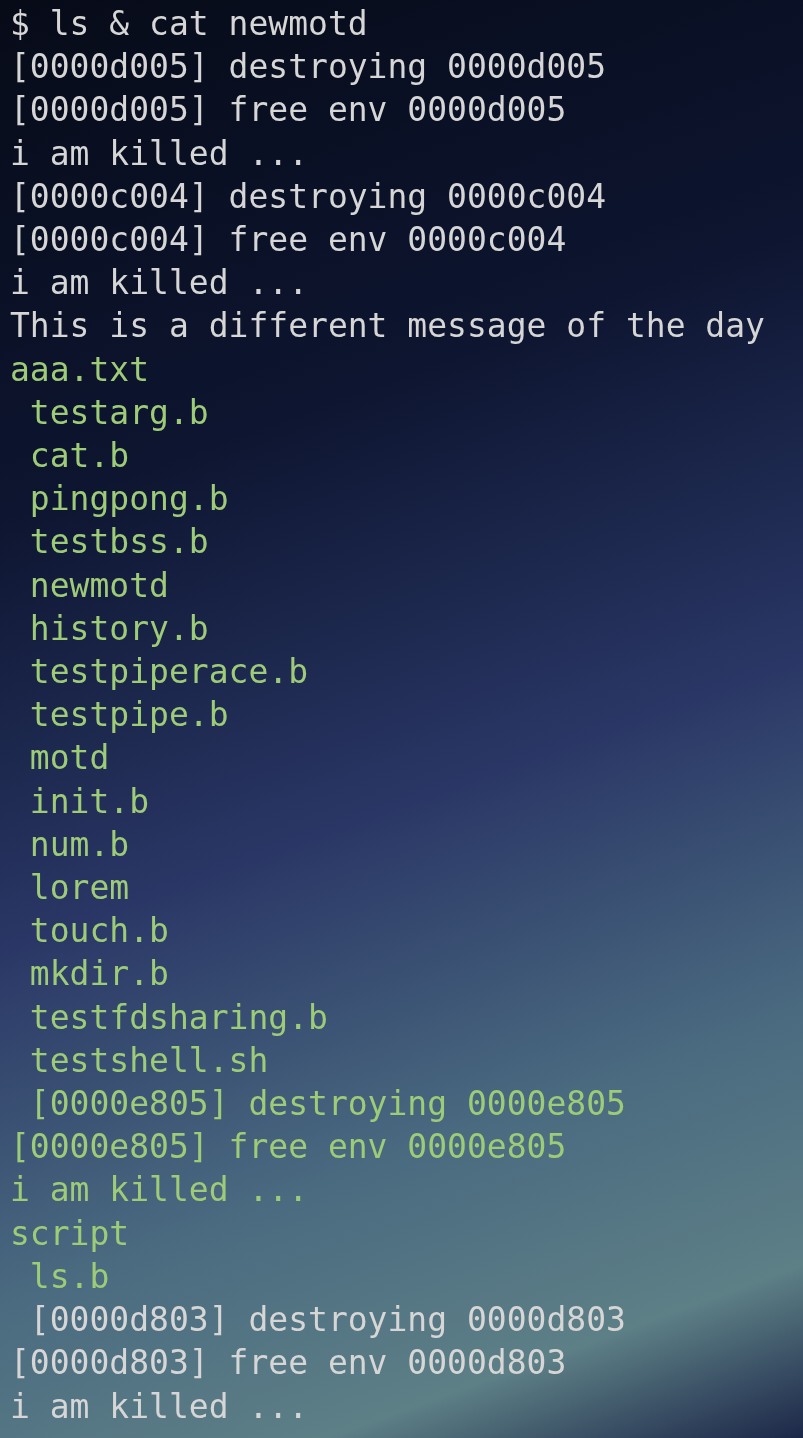 The width and height of the screenshot is (803, 1438). Describe the element at coordinates (79, 888) in the screenshot. I see `terminal-line: lorem` at that location.